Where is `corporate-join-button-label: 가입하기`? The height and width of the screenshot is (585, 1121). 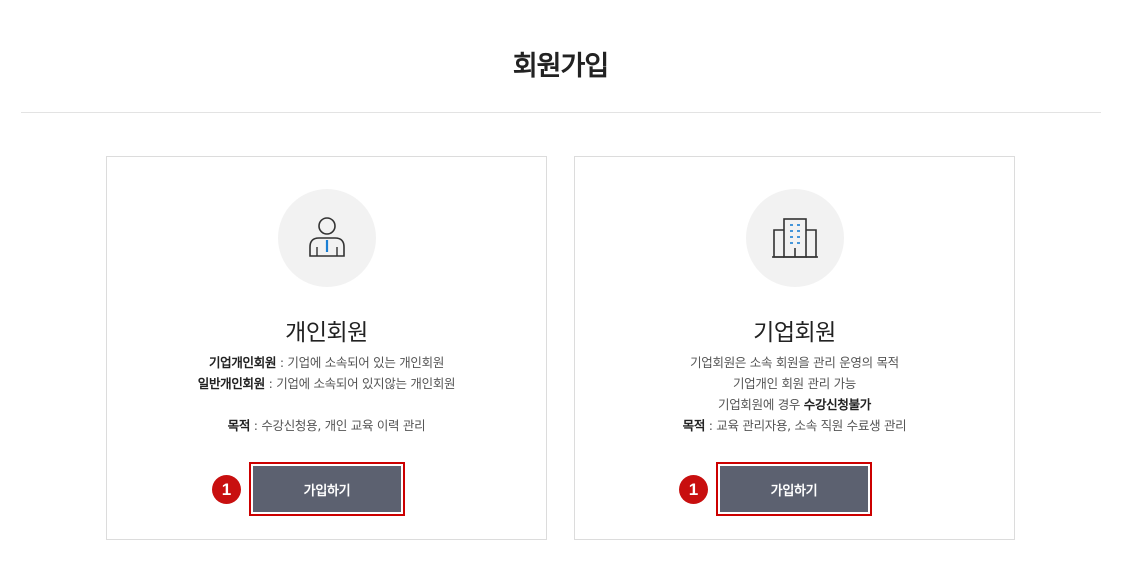
corporate-join-button-label: 가입하기 is located at coordinates (794, 489).